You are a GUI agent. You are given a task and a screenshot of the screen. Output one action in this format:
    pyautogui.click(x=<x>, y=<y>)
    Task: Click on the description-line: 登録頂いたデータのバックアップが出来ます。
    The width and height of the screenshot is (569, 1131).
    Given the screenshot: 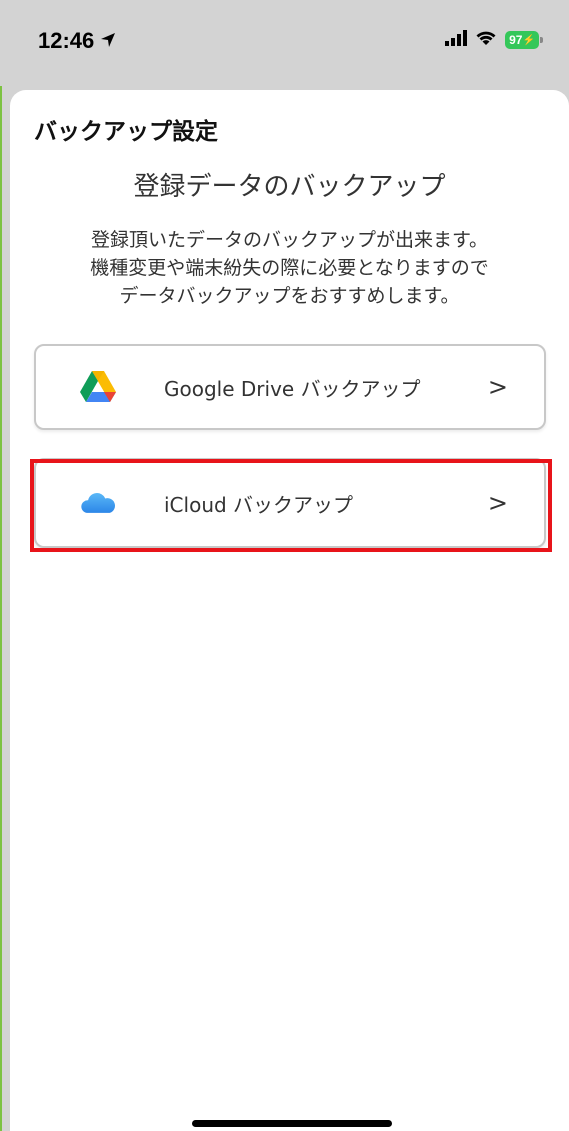 What is the action you would take?
    pyautogui.click(x=289, y=240)
    